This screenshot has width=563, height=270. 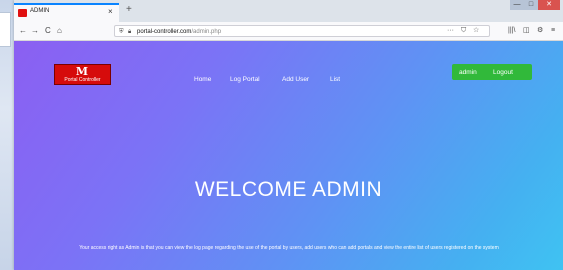 I want to click on tab-admin: ADMIN ×, so click(x=66, y=12).